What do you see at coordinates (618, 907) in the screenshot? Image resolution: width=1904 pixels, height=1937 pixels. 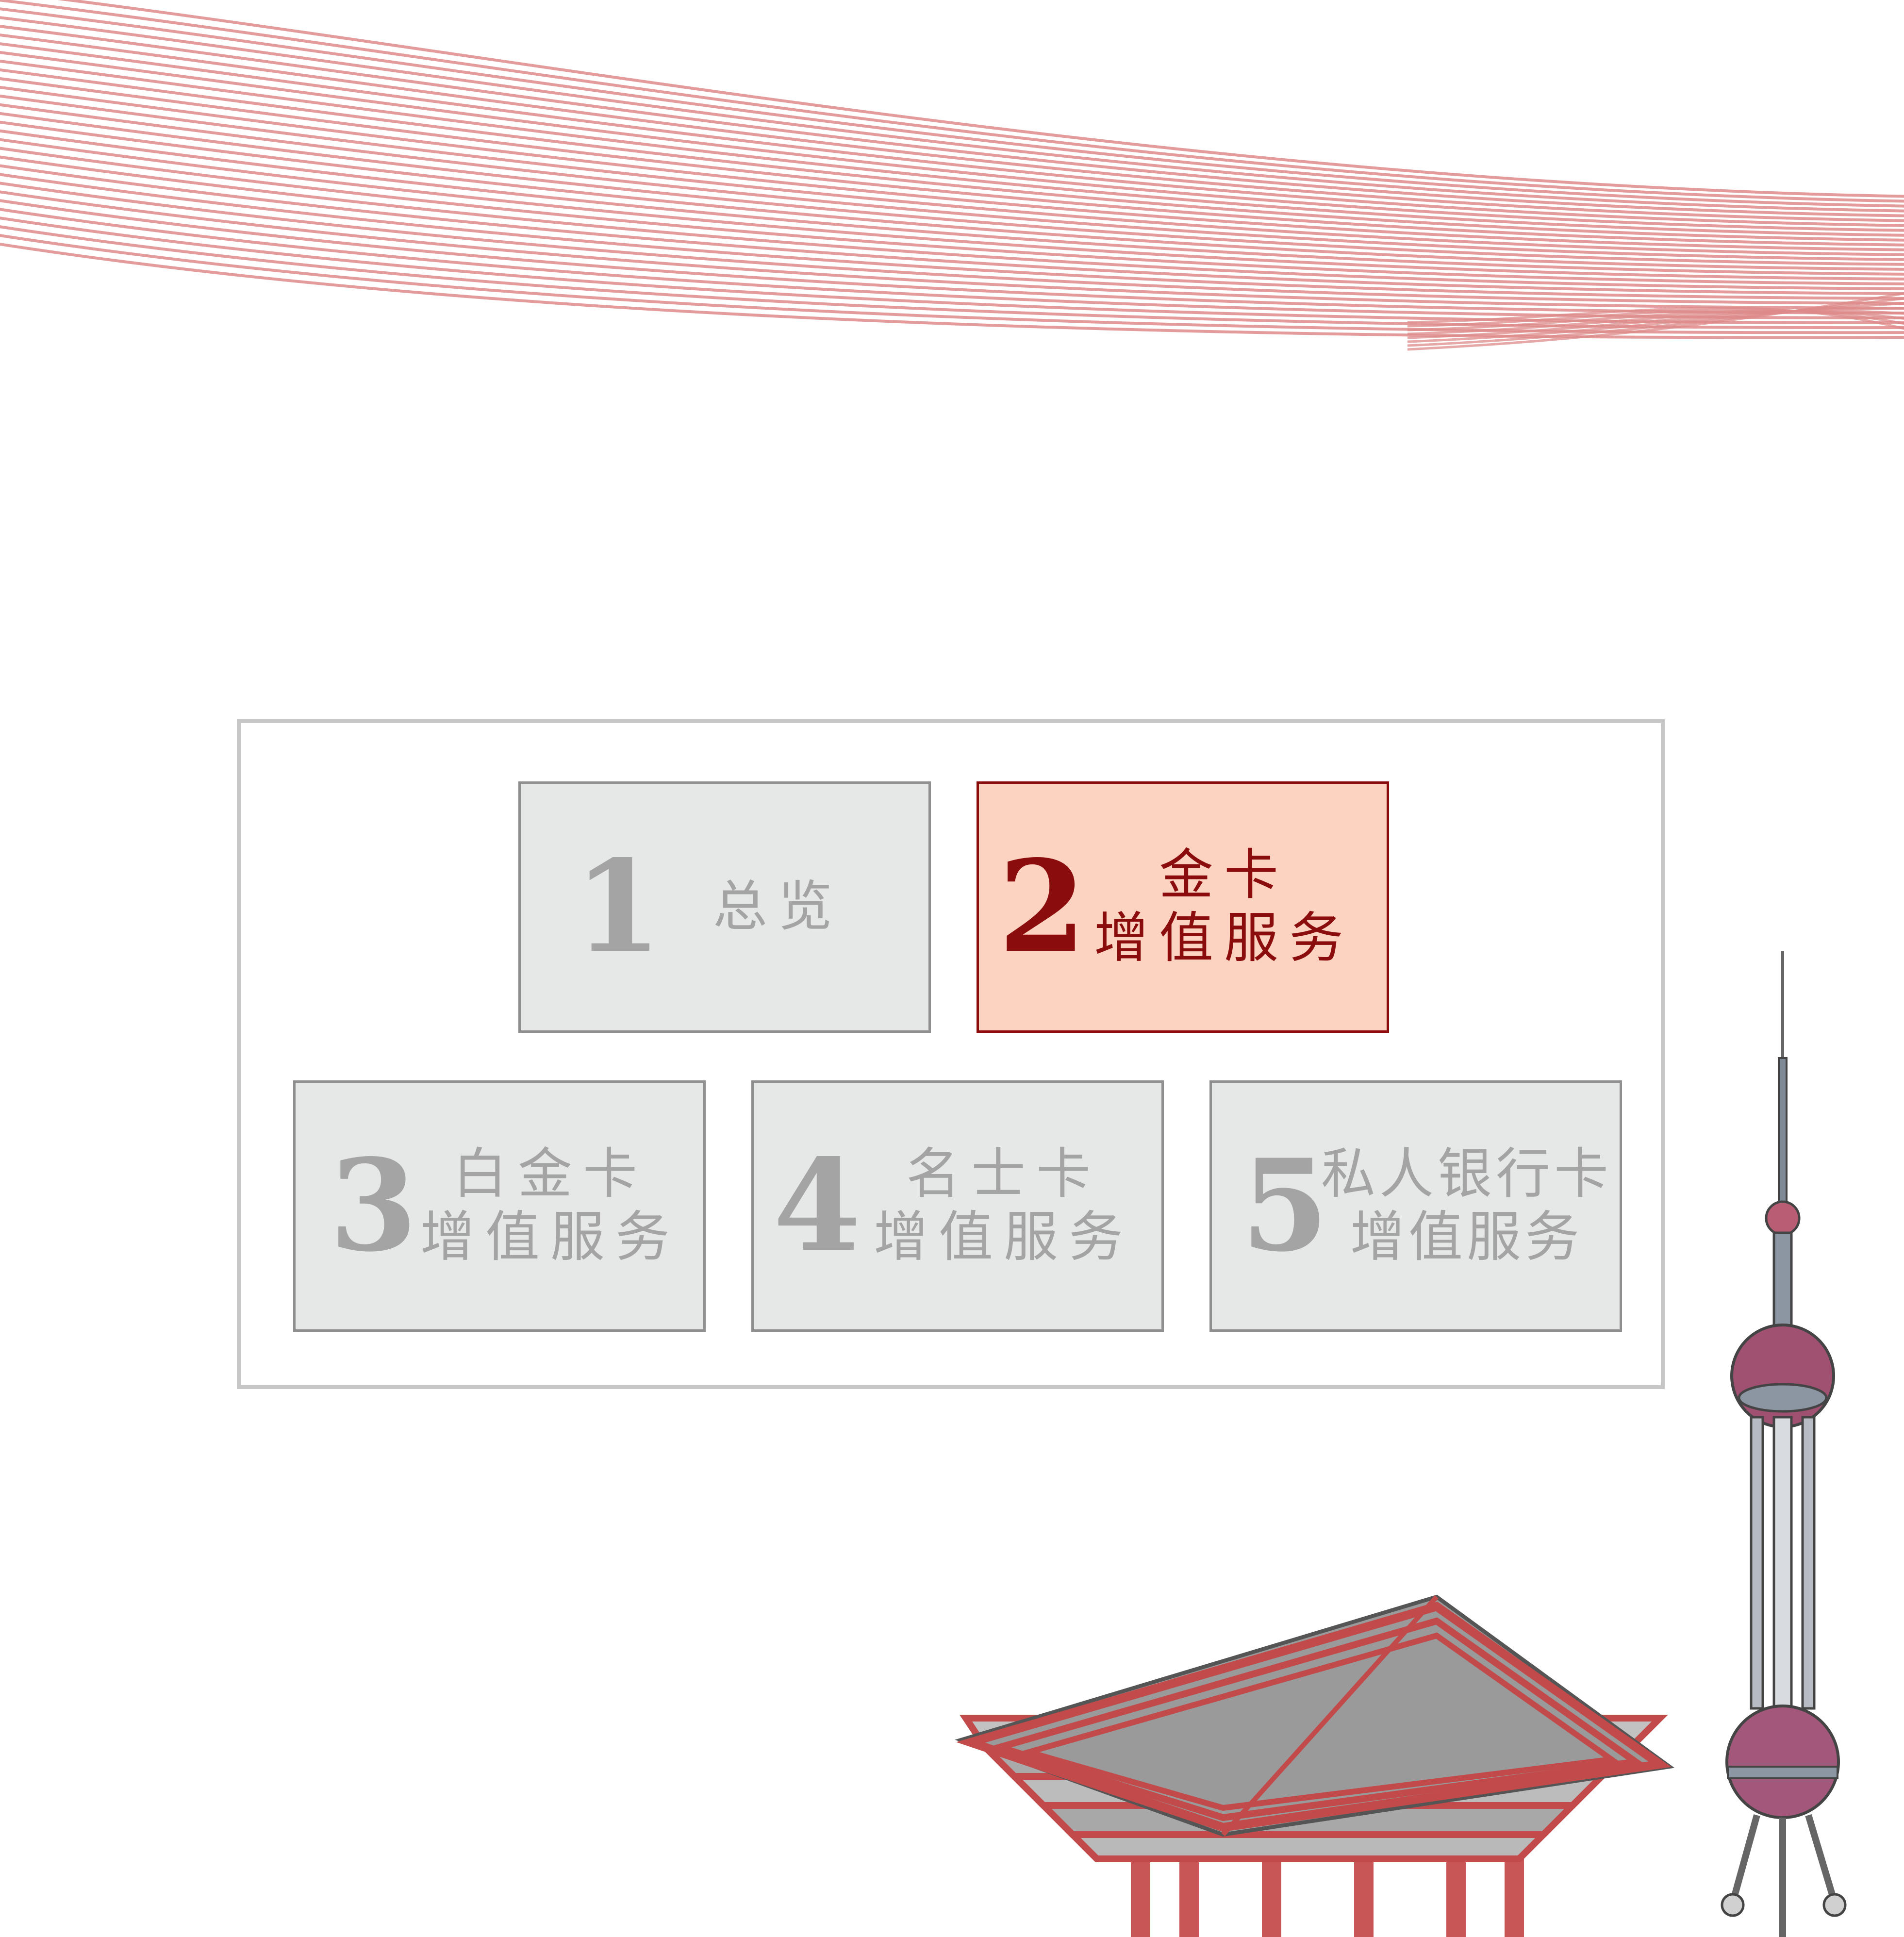 I see `card-number: 1` at bounding box center [618, 907].